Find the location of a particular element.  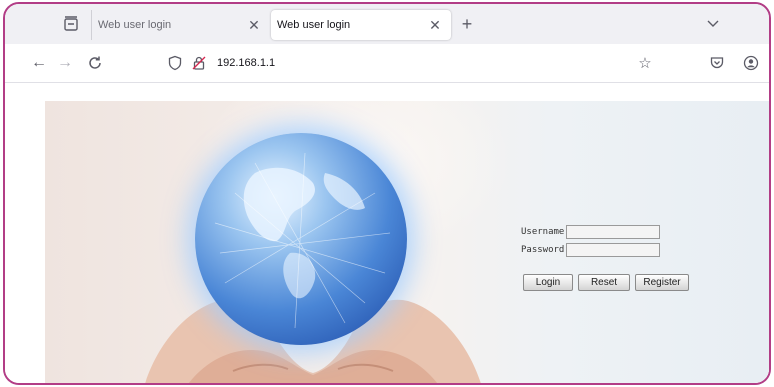

tab-list-icon is located at coordinates (71, 24).